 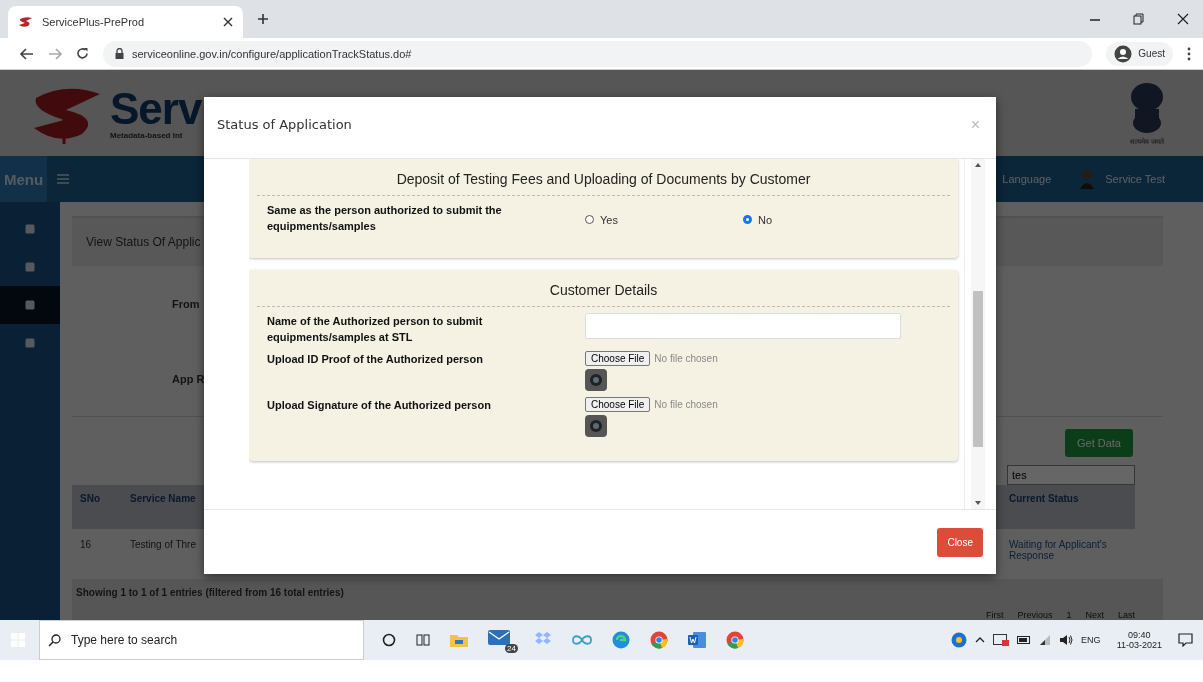 I want to click on profile-button: Guest, so click(x=1139, y=53).